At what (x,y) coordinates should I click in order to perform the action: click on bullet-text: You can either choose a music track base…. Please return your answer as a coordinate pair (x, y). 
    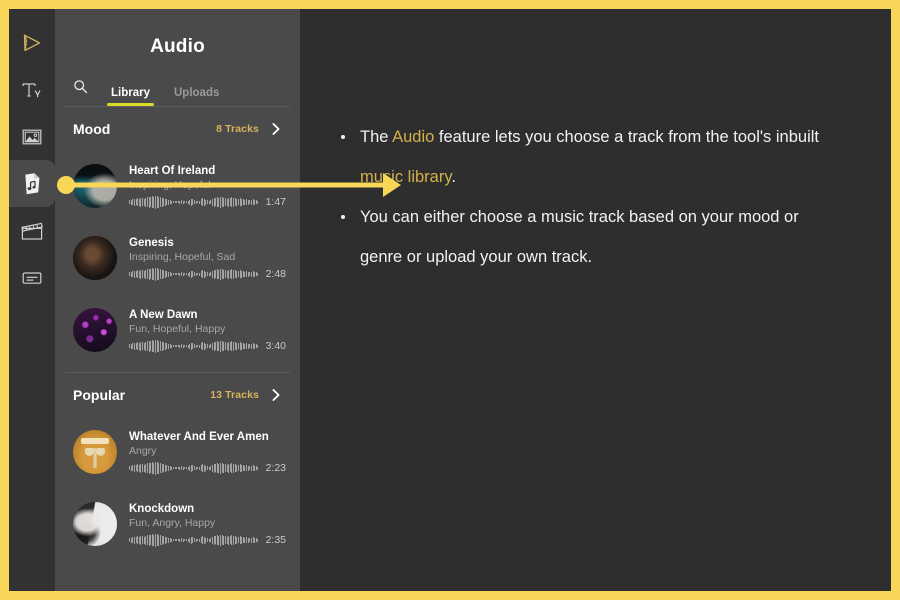
    Looking at the image, I should click on (579, 237).